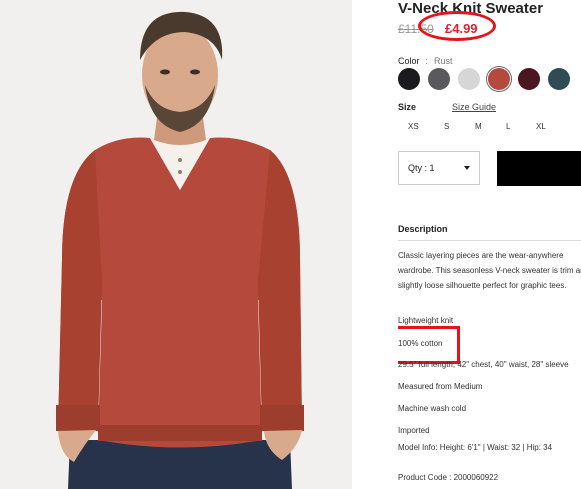 This screenshot has width=581, height=489. I want to click on size-option-xs: XS, so click(413, 126).